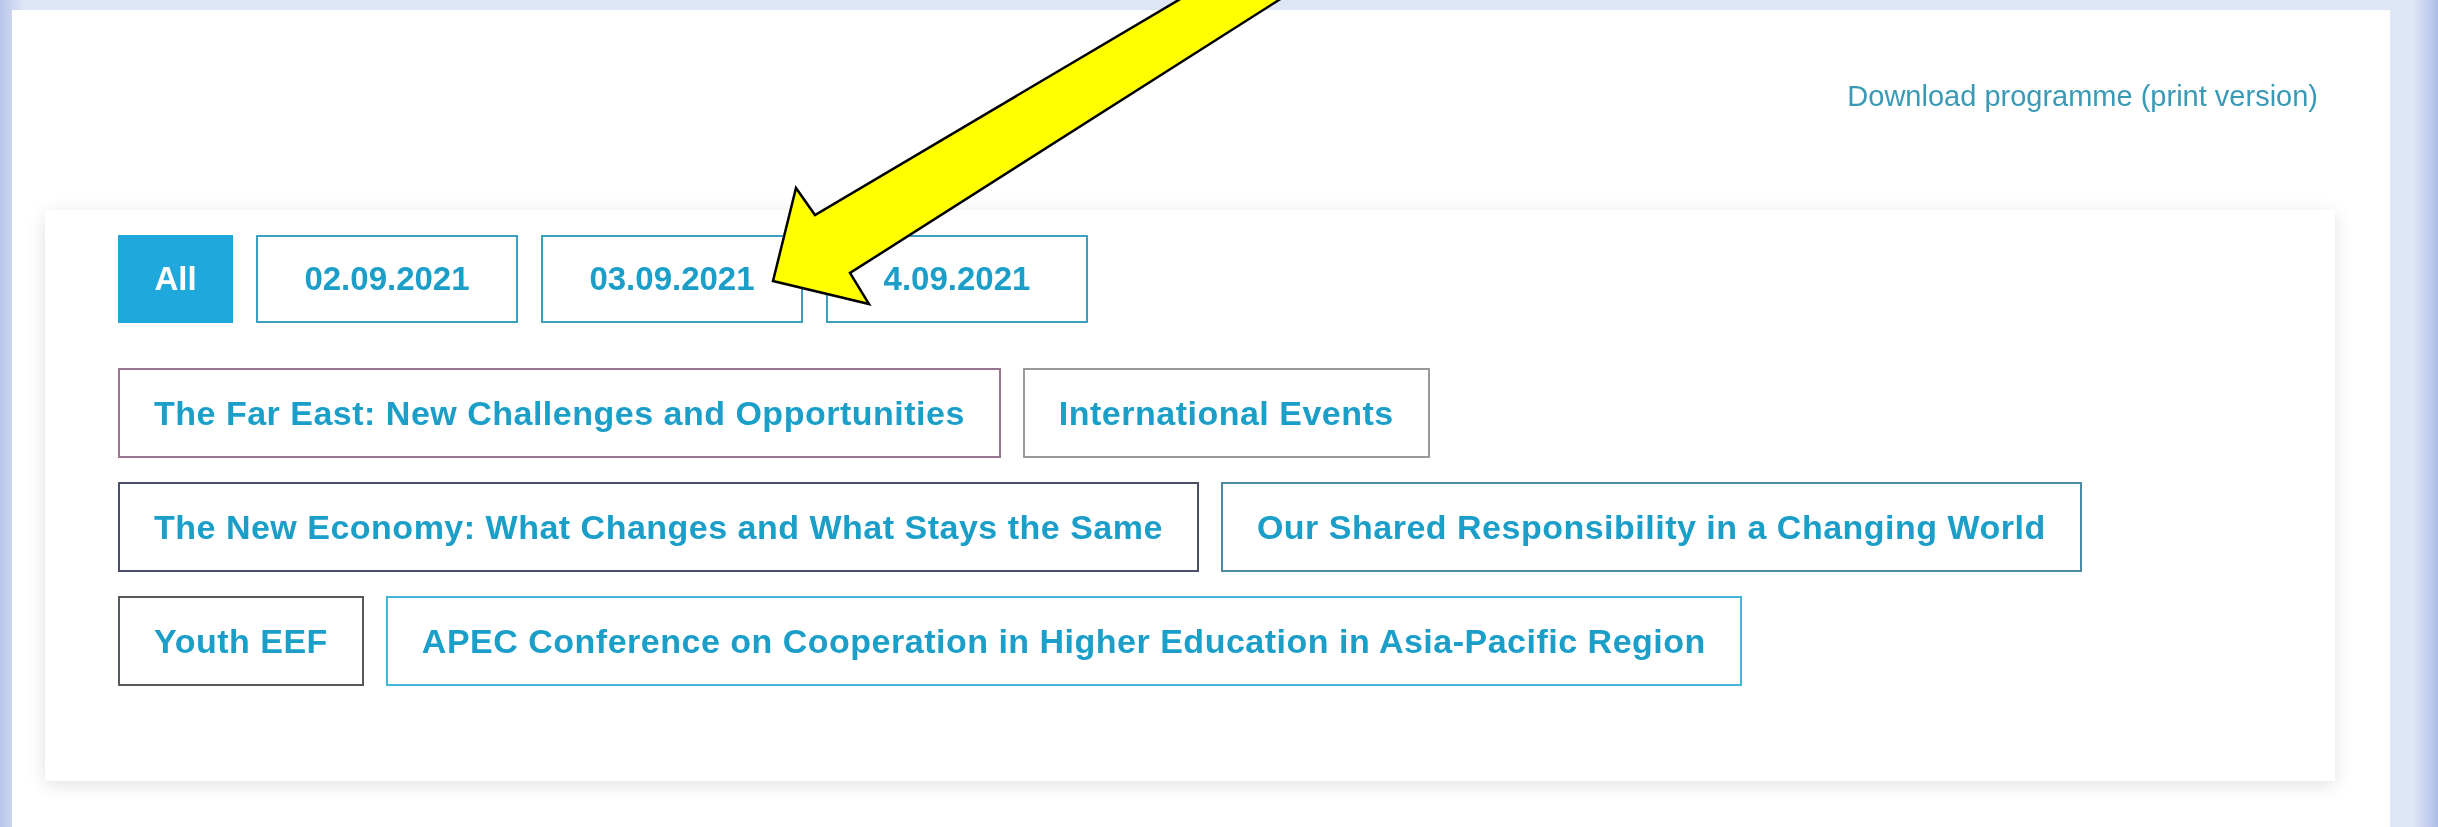 This screenshot has height=827, width=2438. Describe the element at coordinates (2082, 96) in the screenshot. I see `download-link: Download programme (print version)` at that location.